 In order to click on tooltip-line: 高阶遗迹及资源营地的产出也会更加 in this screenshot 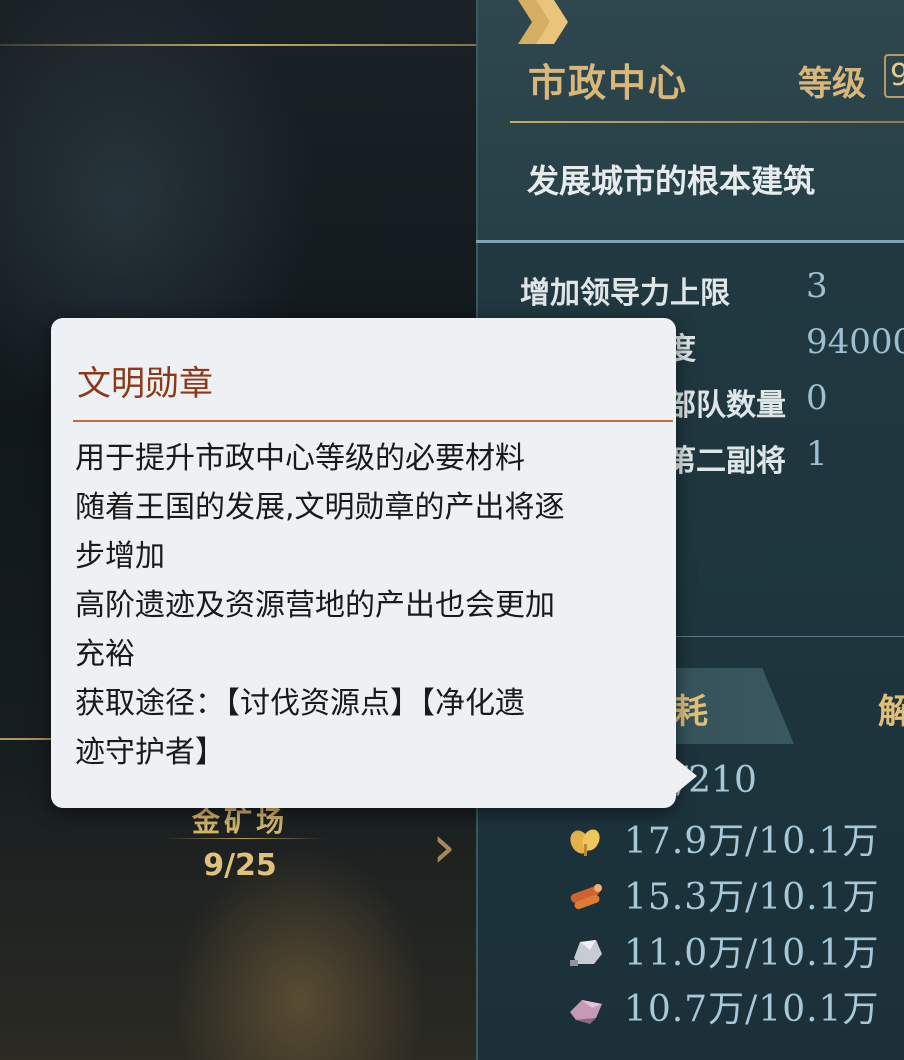, I will do `click(315, 605)`.